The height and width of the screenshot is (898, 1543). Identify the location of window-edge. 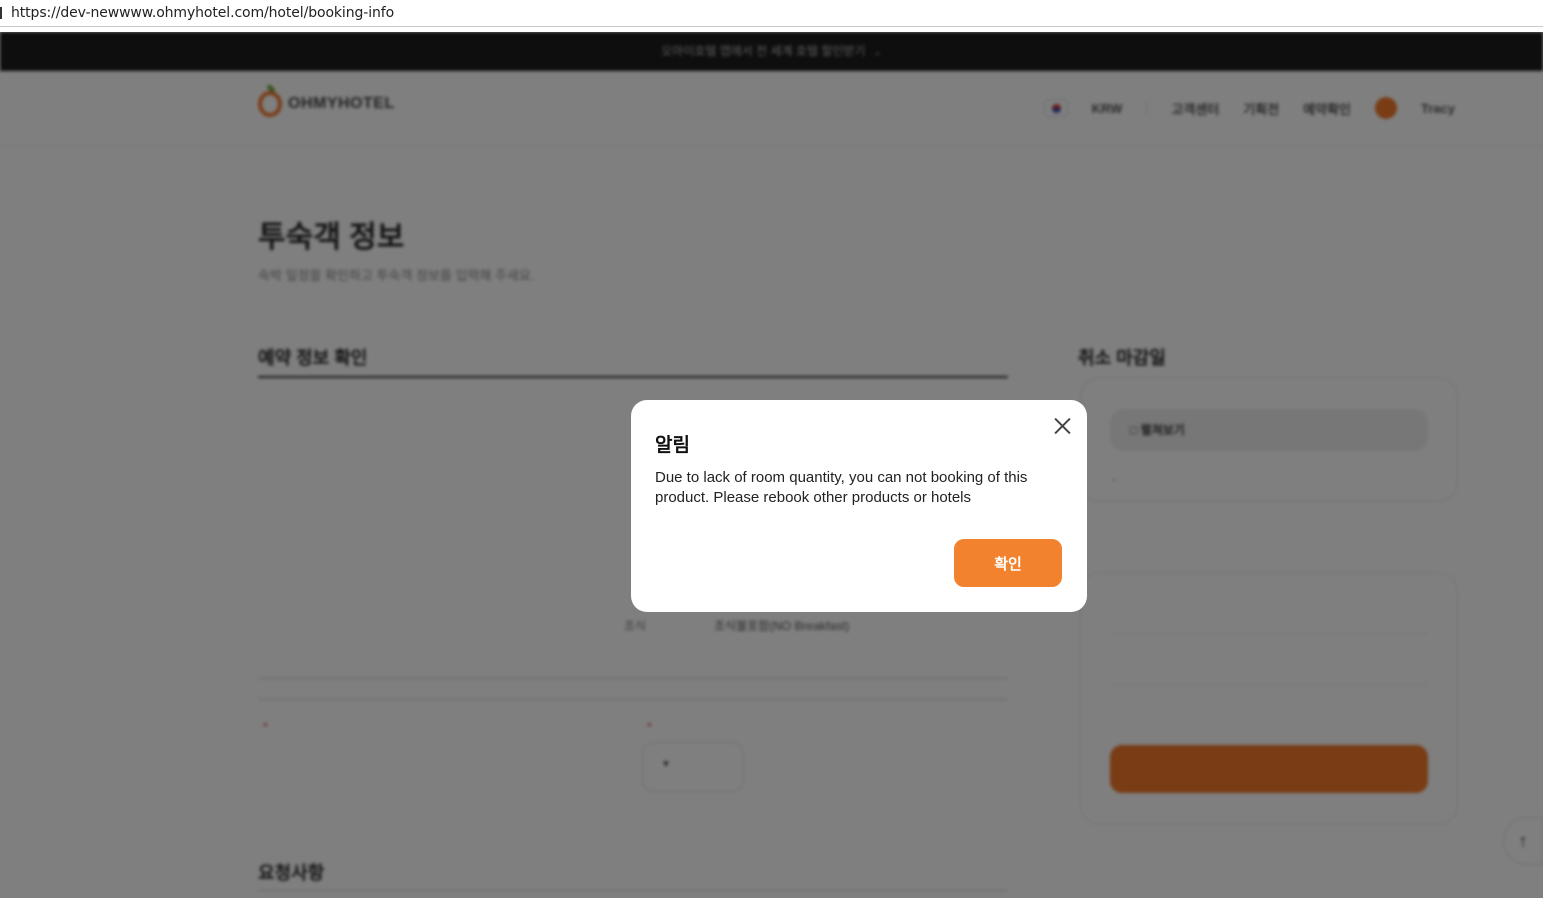
(1, 13).